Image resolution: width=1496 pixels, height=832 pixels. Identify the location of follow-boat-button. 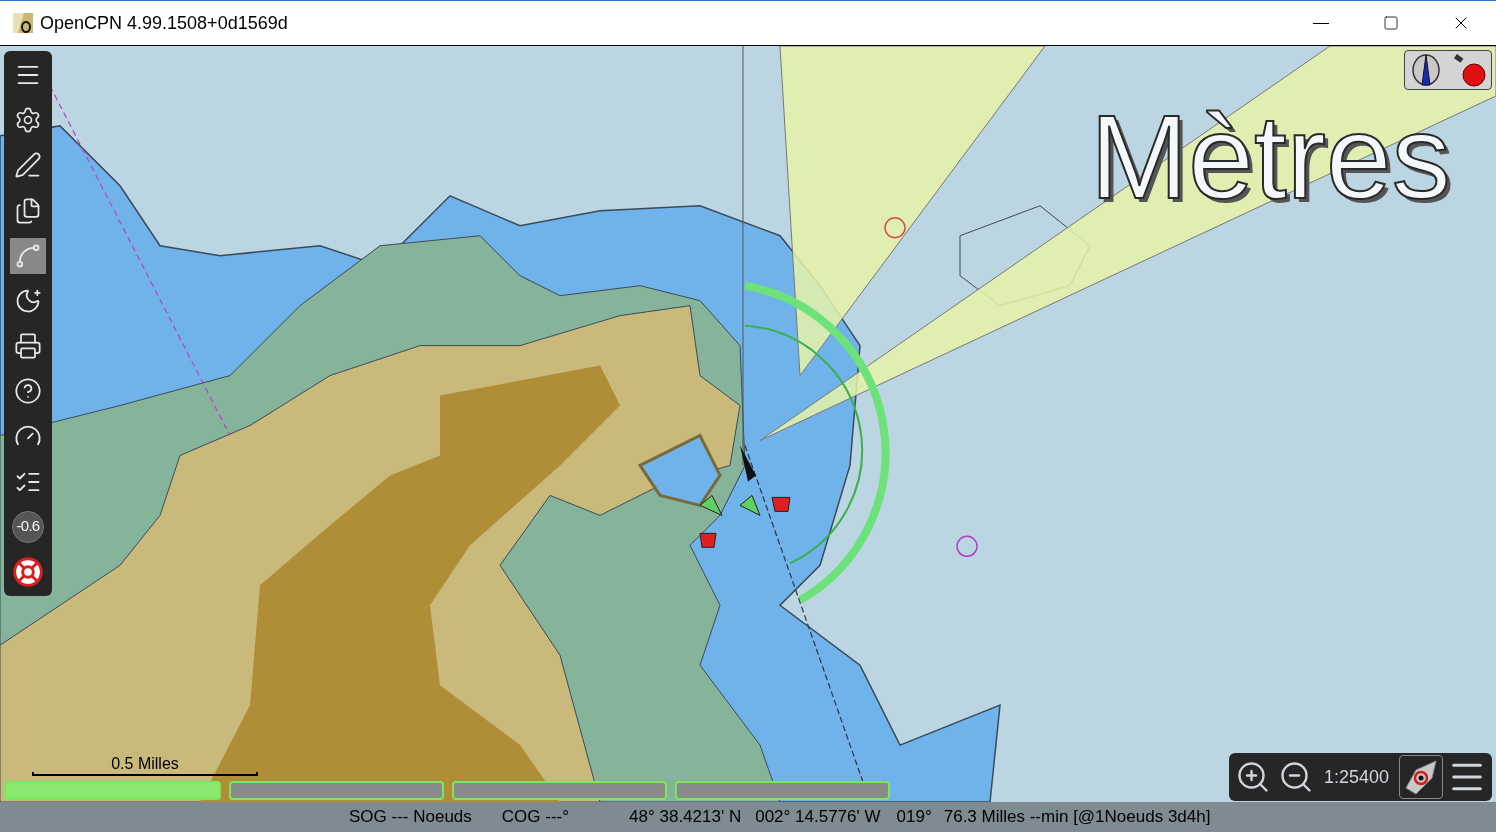
(1421, 777).